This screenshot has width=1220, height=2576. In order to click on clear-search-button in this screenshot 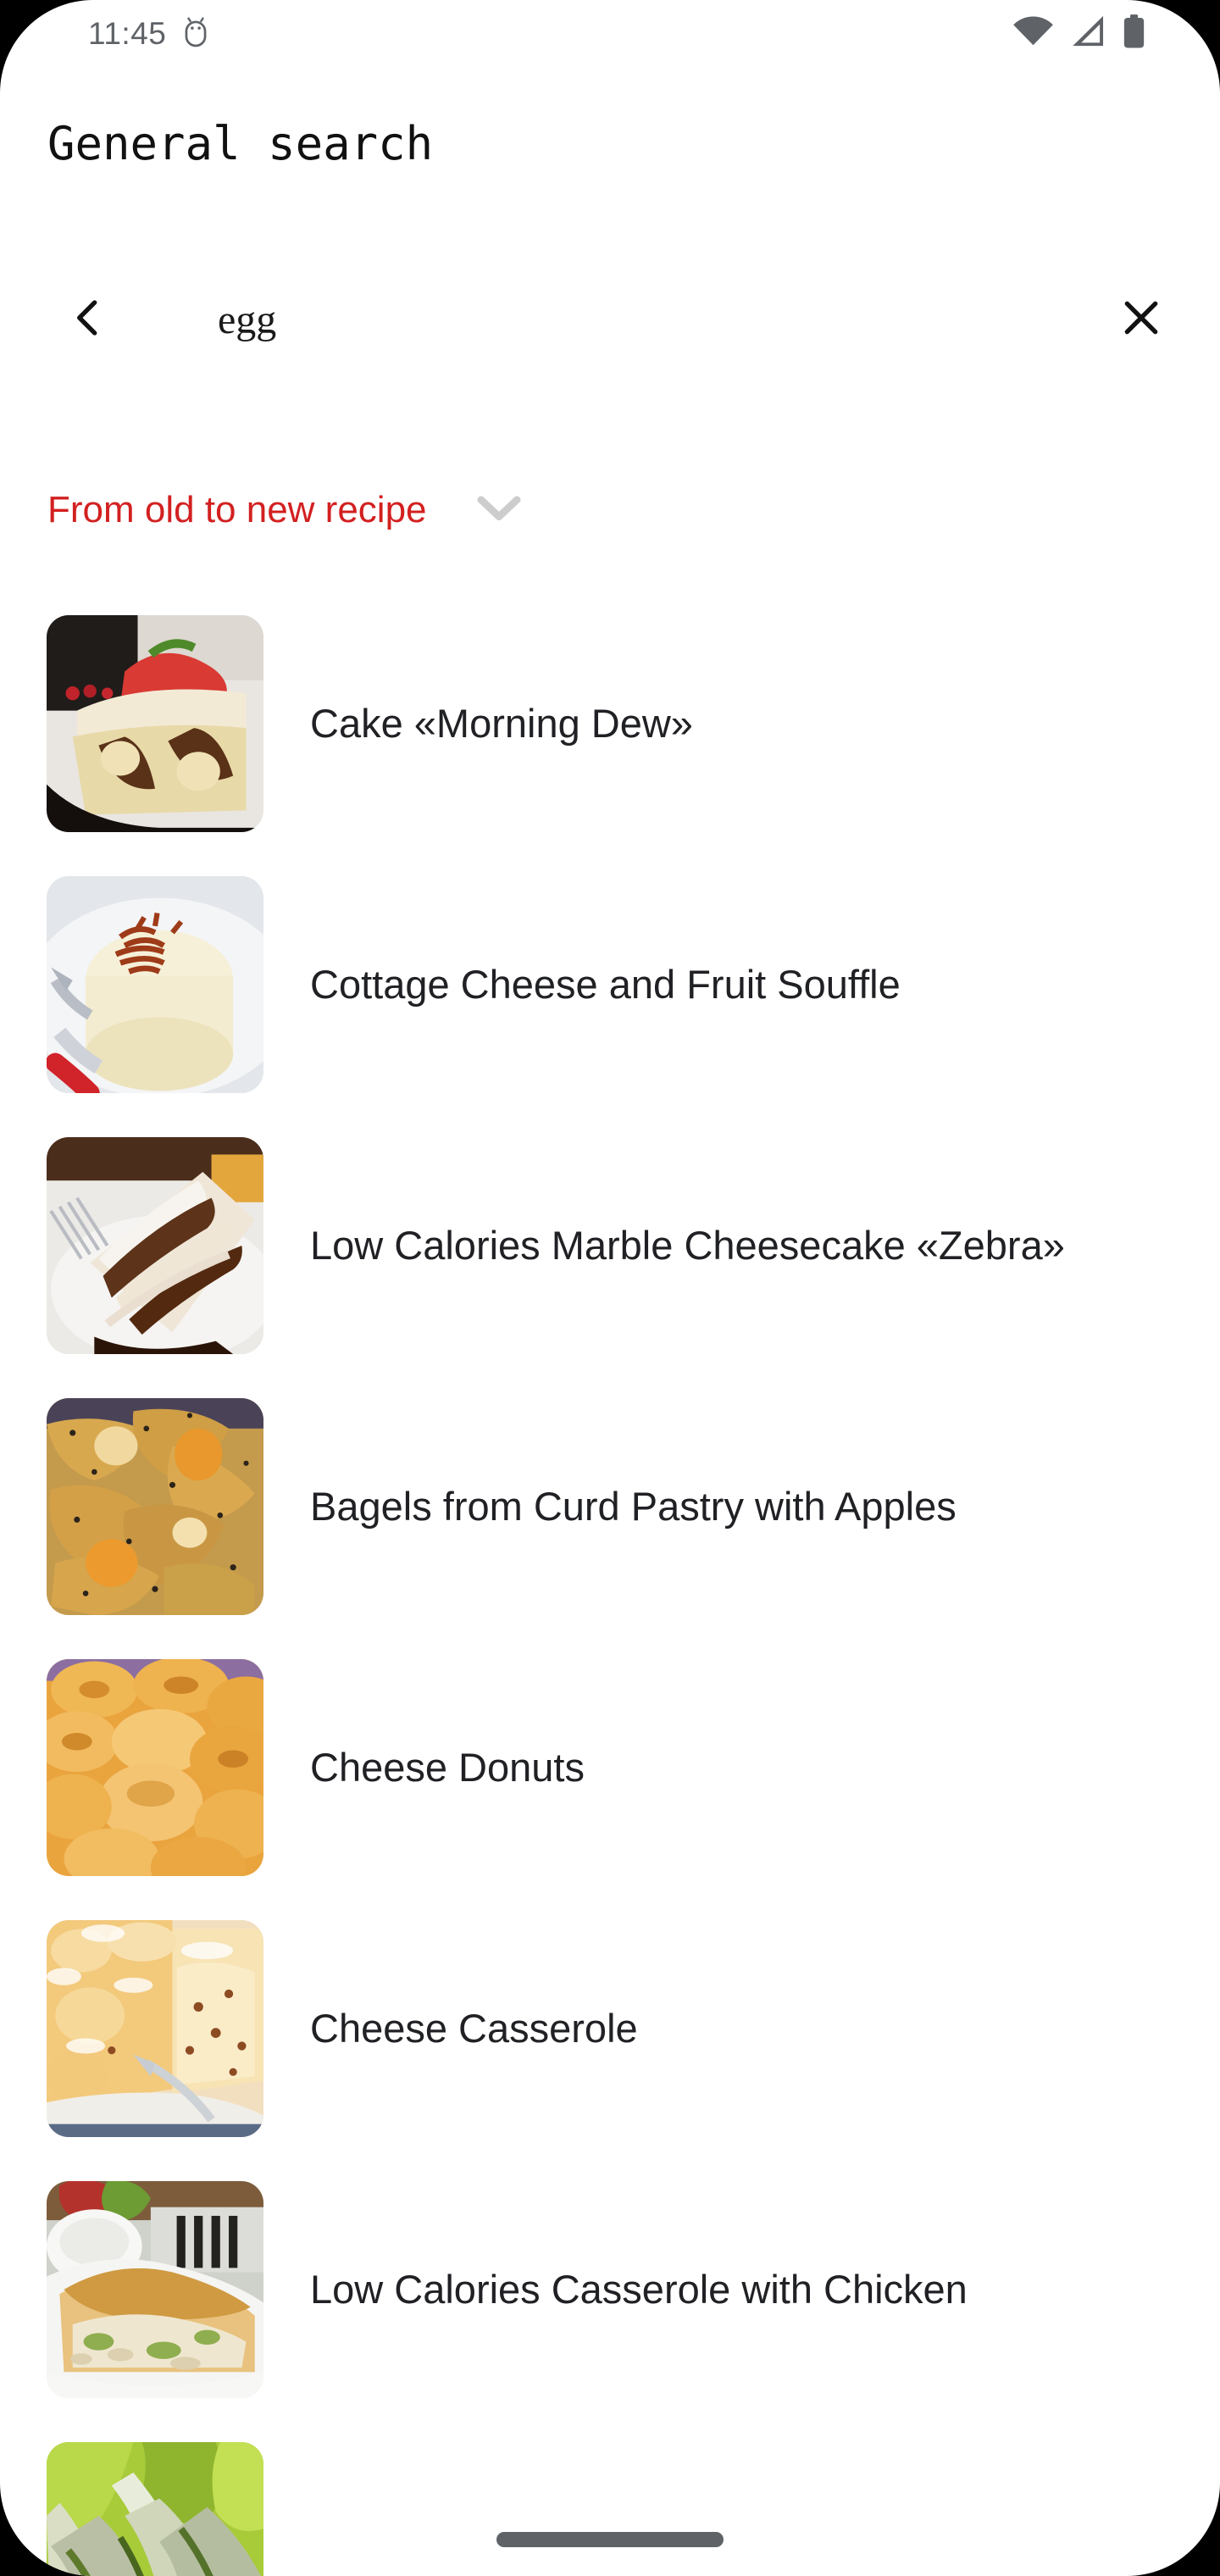, I will do `click(1141, 319)`.